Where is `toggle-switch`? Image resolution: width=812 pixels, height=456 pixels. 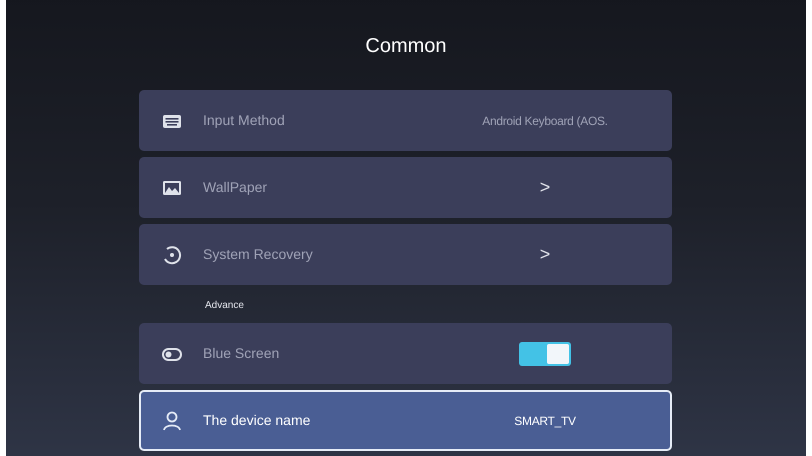 toggle-switch is located at coordinates (545, 354).